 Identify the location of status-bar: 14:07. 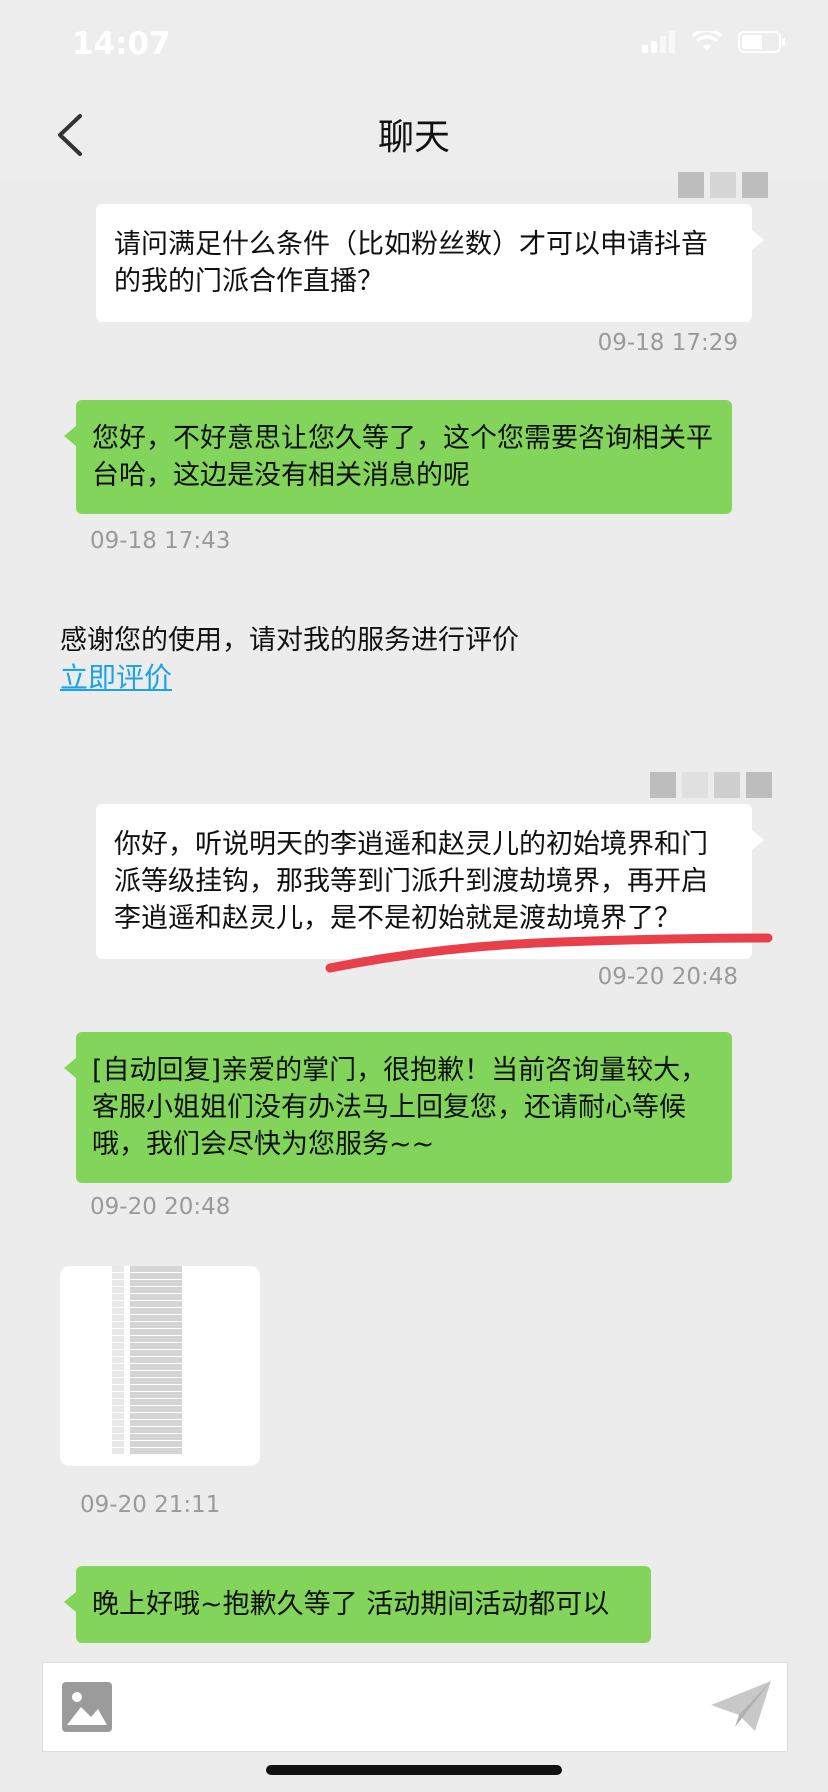
(414, 45).